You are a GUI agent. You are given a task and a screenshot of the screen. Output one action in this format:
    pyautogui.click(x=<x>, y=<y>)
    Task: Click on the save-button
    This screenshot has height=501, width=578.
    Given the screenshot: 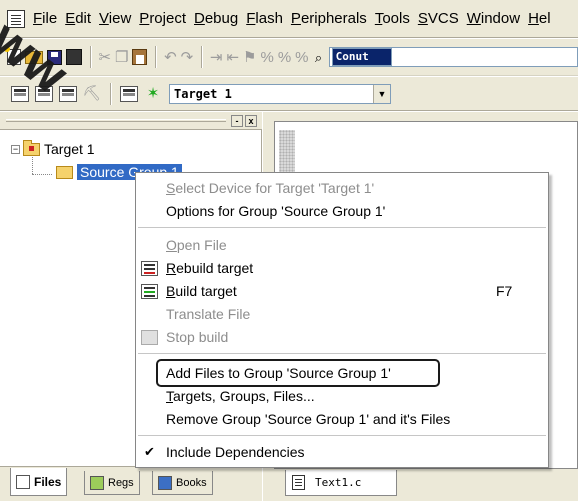 What is the action you would take?
    pyautogui.click(x=54, y=57)
    